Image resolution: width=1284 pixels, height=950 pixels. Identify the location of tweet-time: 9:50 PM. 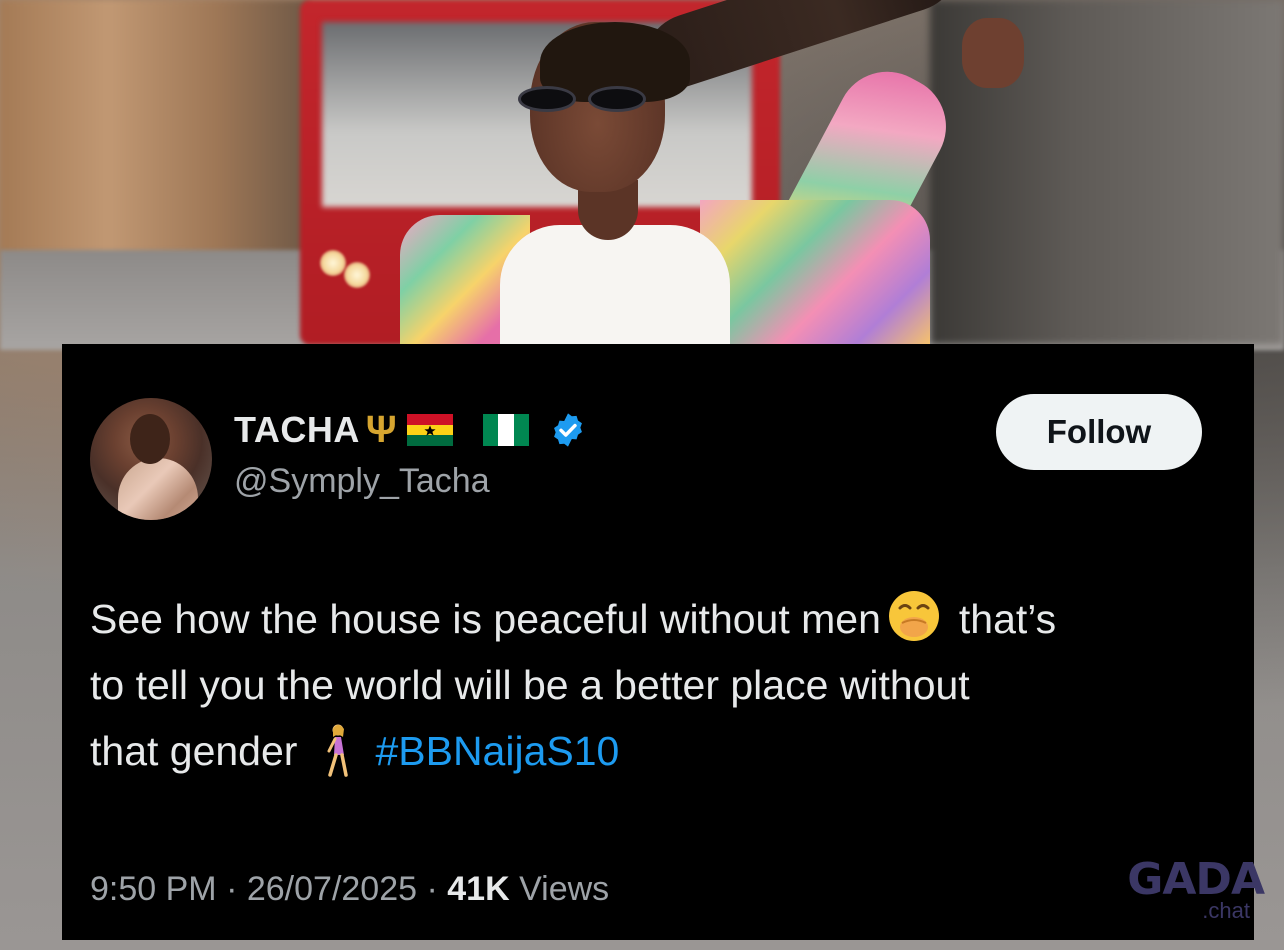
(153, 889).